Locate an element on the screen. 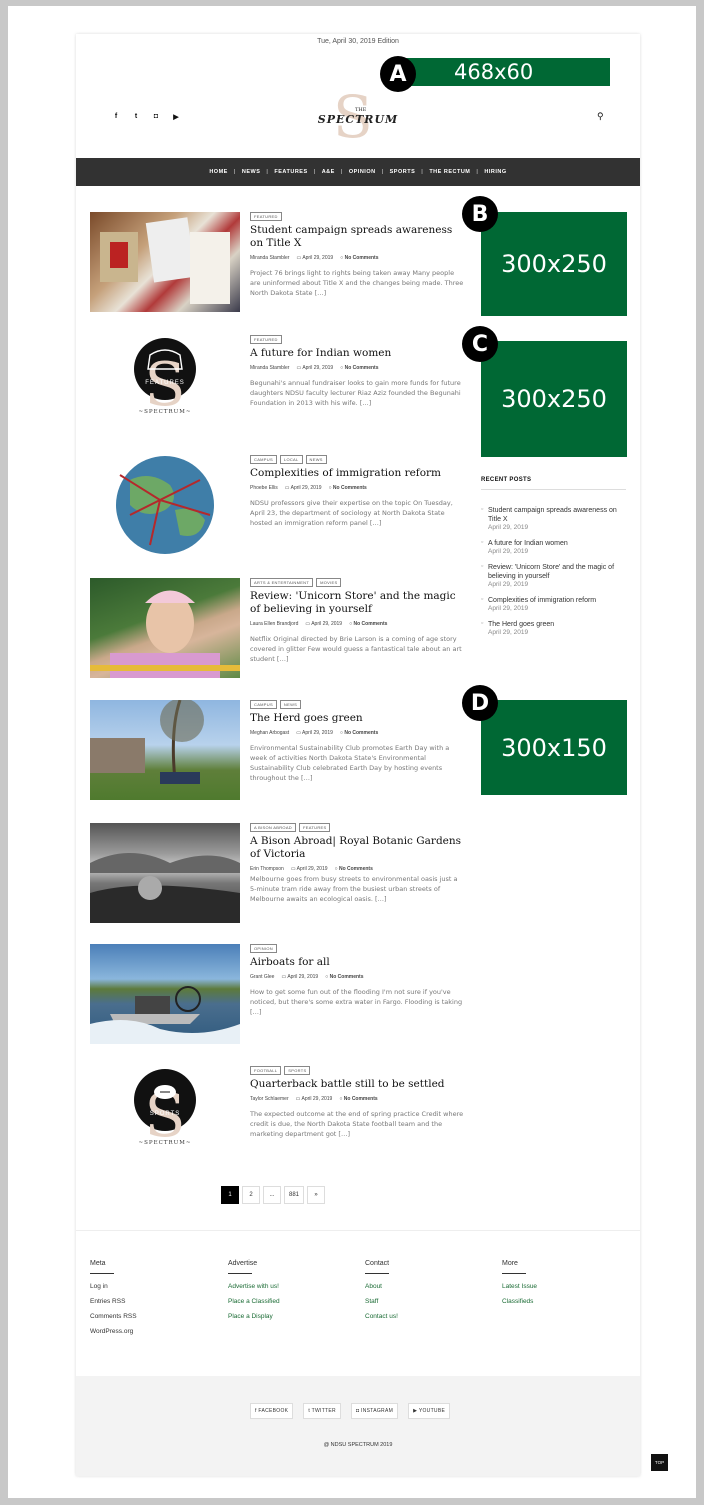 Image resolution: width=704 pixels, height=1505 pixels. twitter-icon: t is located at coordinates (136, 117).